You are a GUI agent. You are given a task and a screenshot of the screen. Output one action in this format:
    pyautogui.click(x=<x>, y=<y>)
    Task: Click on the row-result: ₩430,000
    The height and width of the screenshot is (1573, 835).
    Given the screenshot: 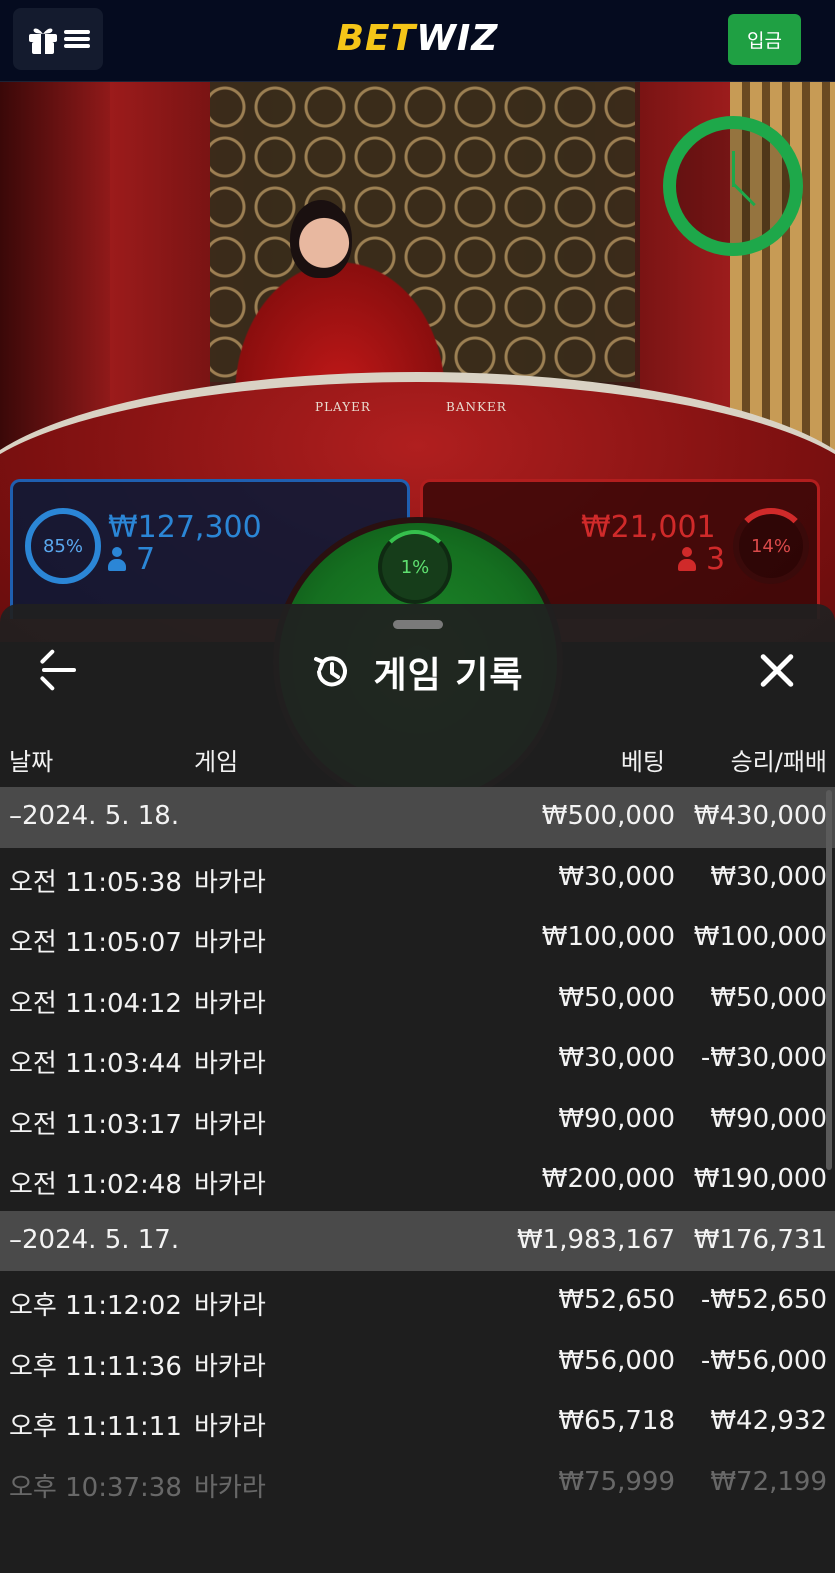 What is the action you would take?
    pyautogui.click(x=760, y=816)
    